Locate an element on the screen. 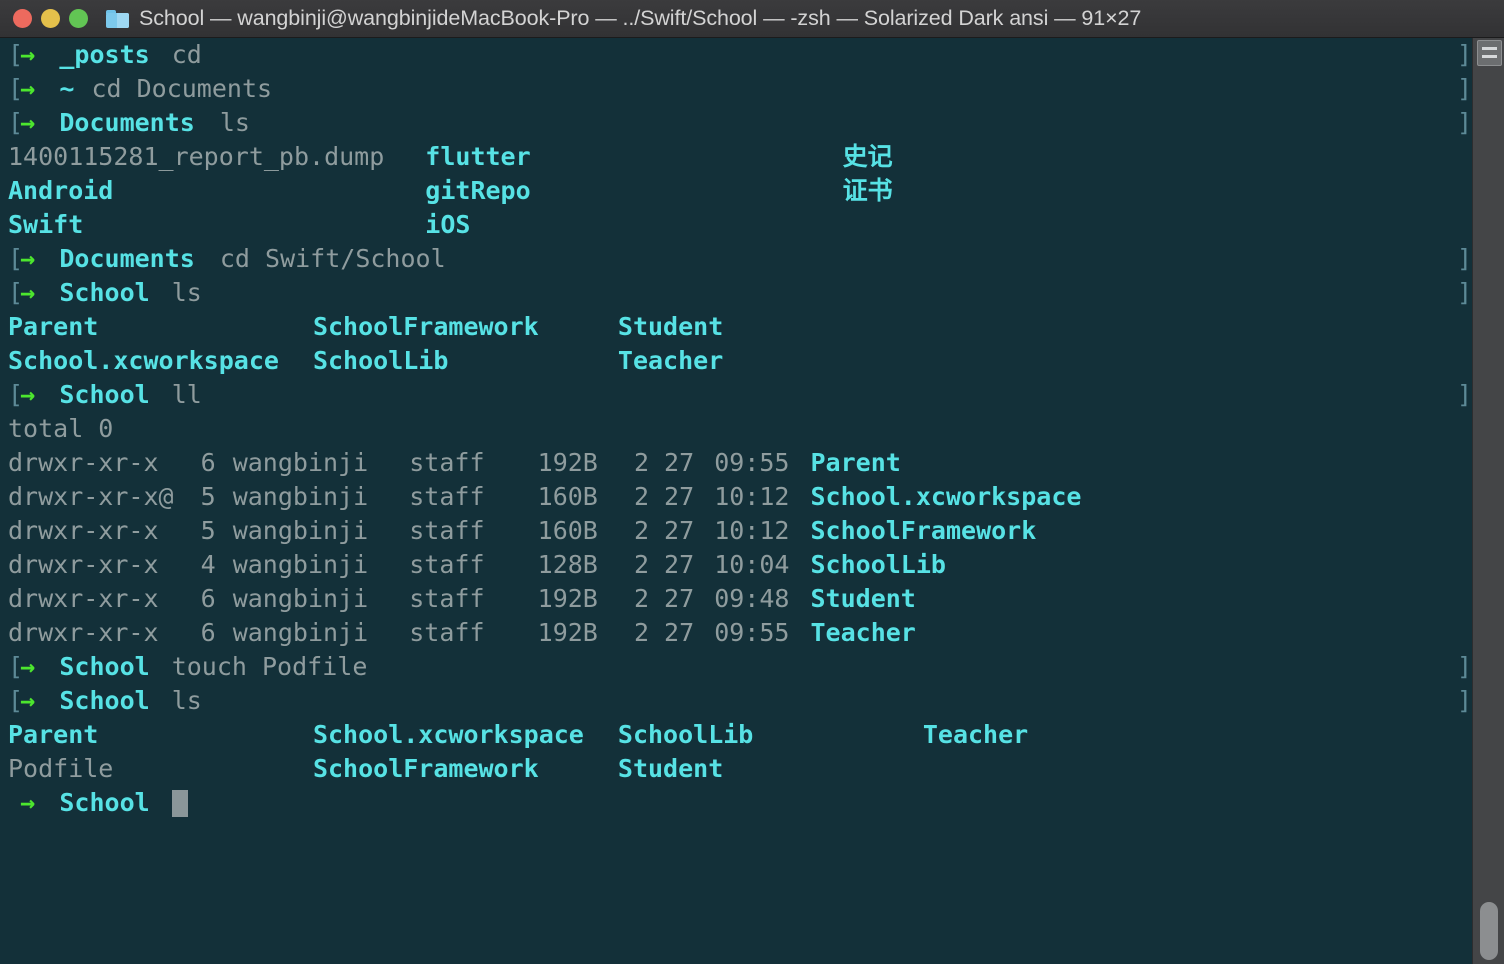  listing-directory: Swift is located at coordinates (46, 224).